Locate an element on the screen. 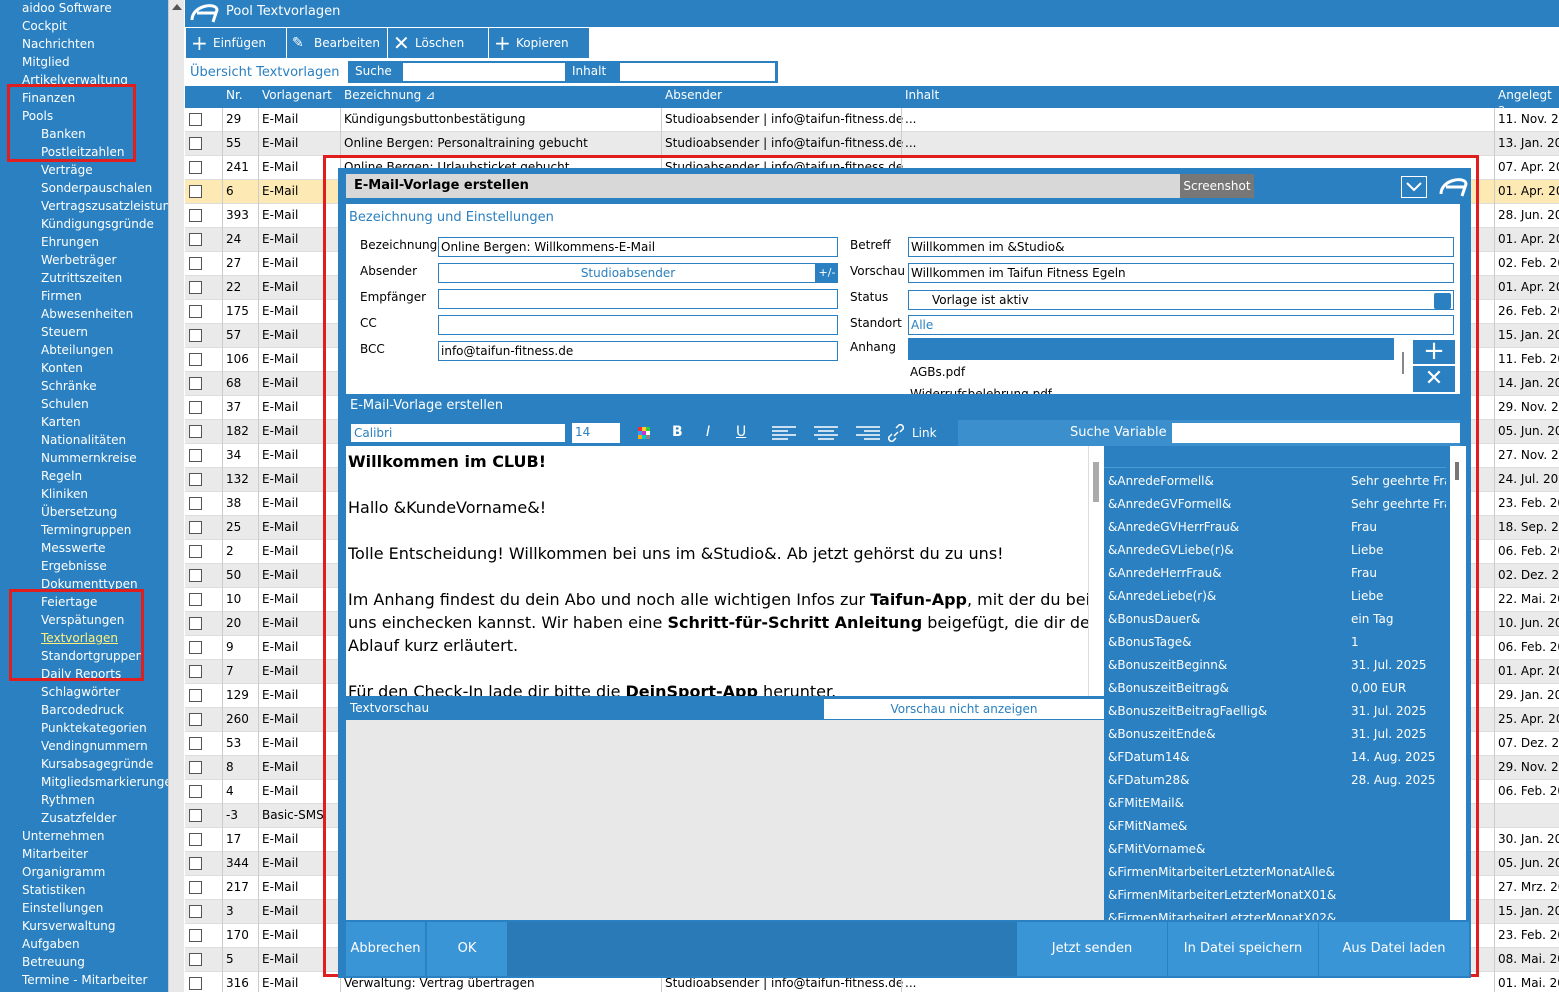 The height and width of the screenshot is (992, 1559). cancel-button: Abbrechen is located at coordinates (385, 949).